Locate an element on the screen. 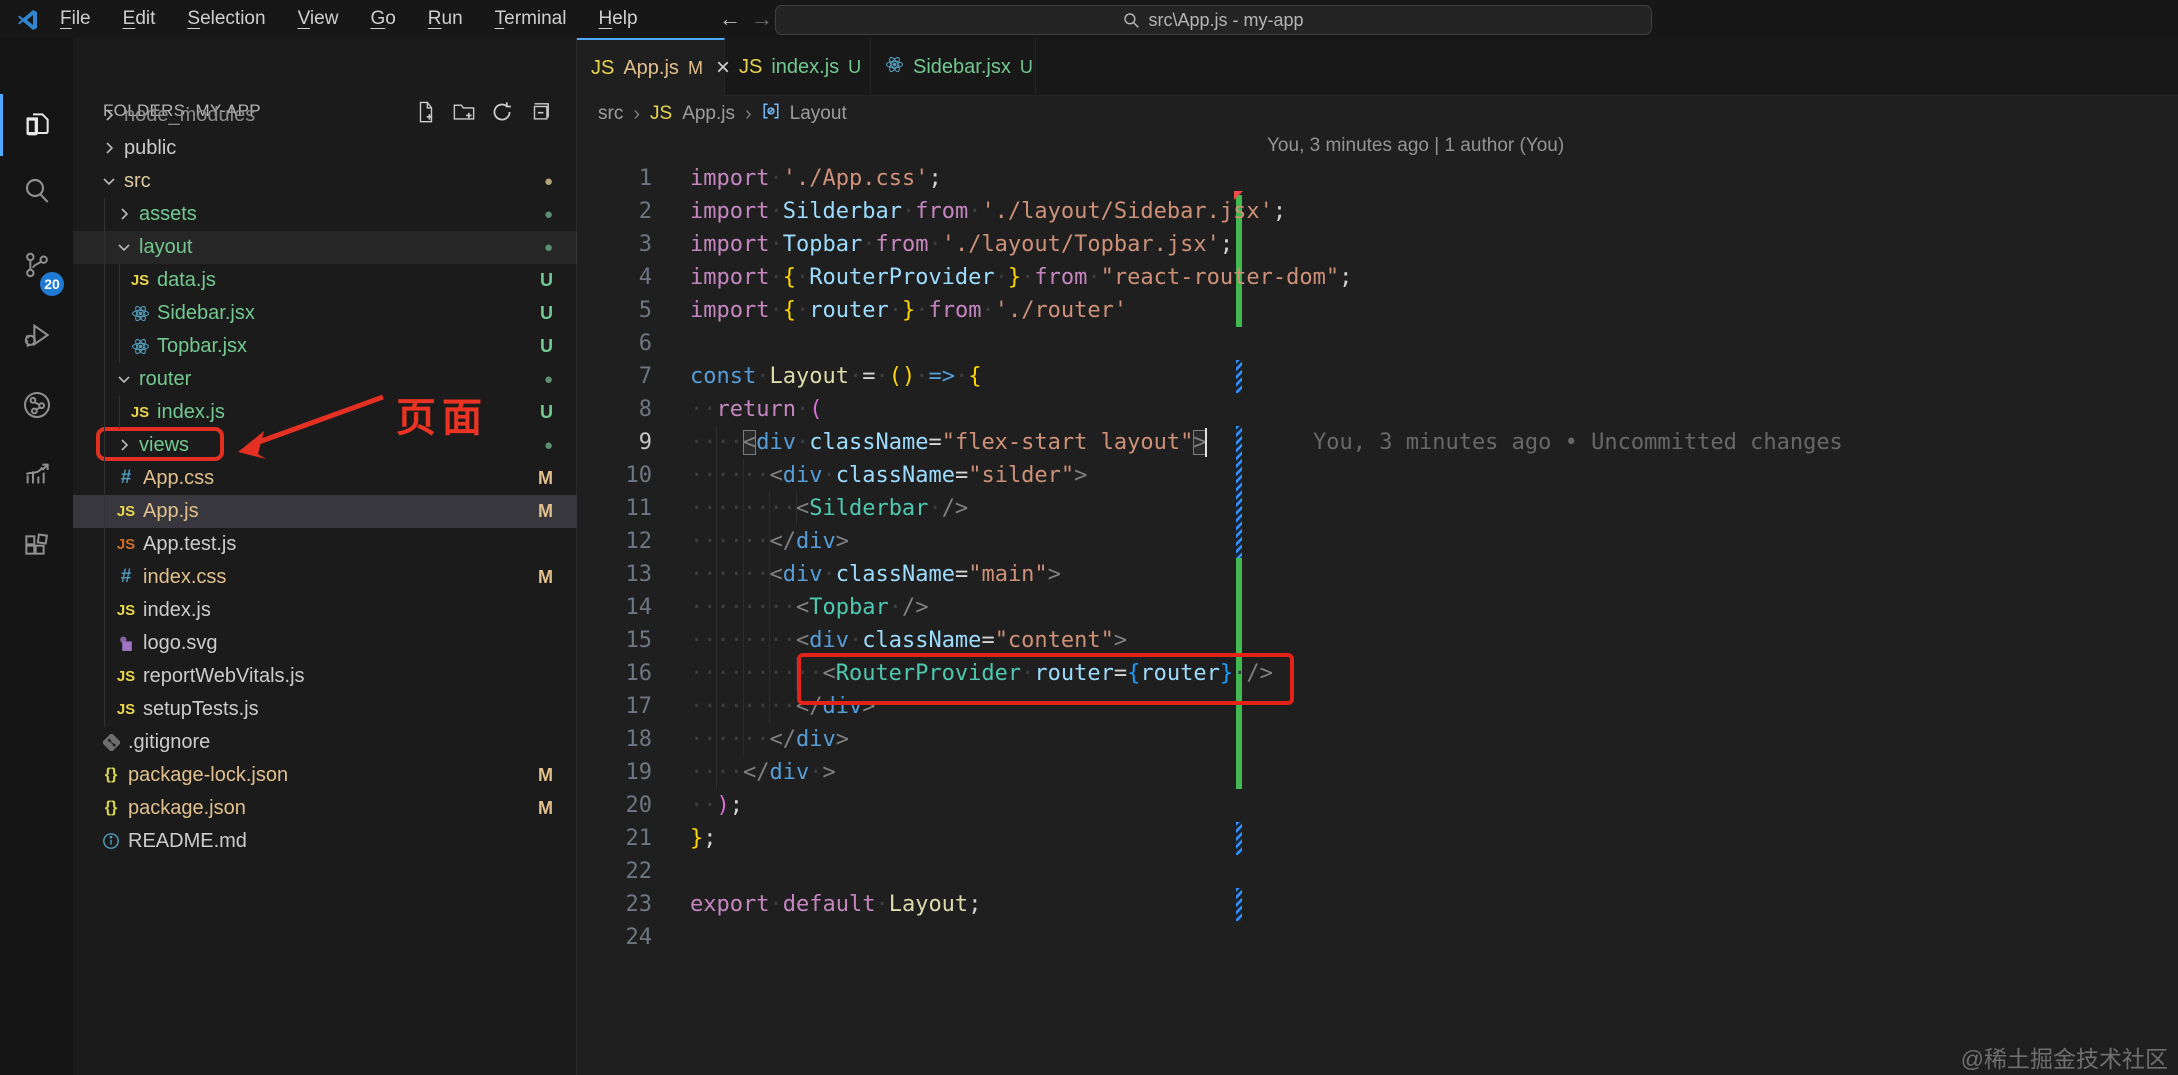  tree-item-package-lock-json: {} package-lock.json M is located at coordinates (325, 775).